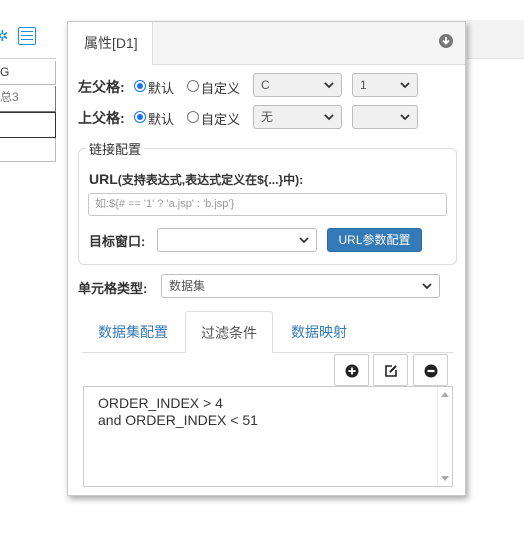 The width and height of the screenshot is (524, 540). What do you see at coordinates (193, 86) in the screenshot?
I see `left-parent-custom-radio` at bounding box center [193, 86].